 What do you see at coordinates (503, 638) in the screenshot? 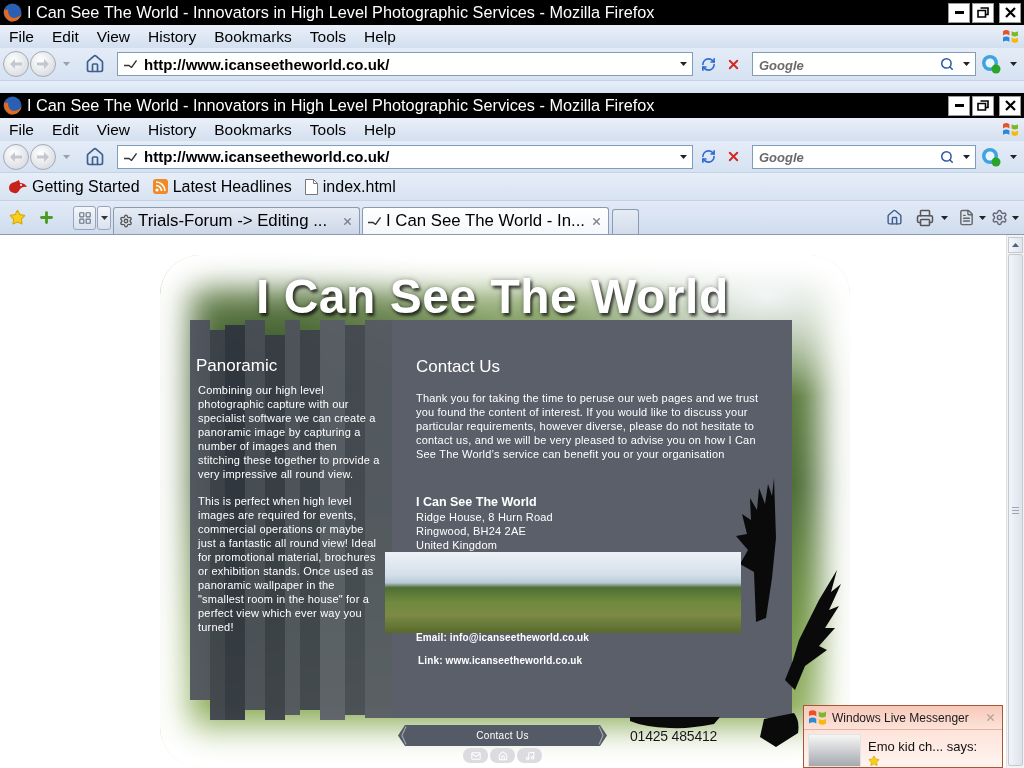
I see `email-line: Email: info@icanseetheworld.co.uk` at bounding box center [503, 638].